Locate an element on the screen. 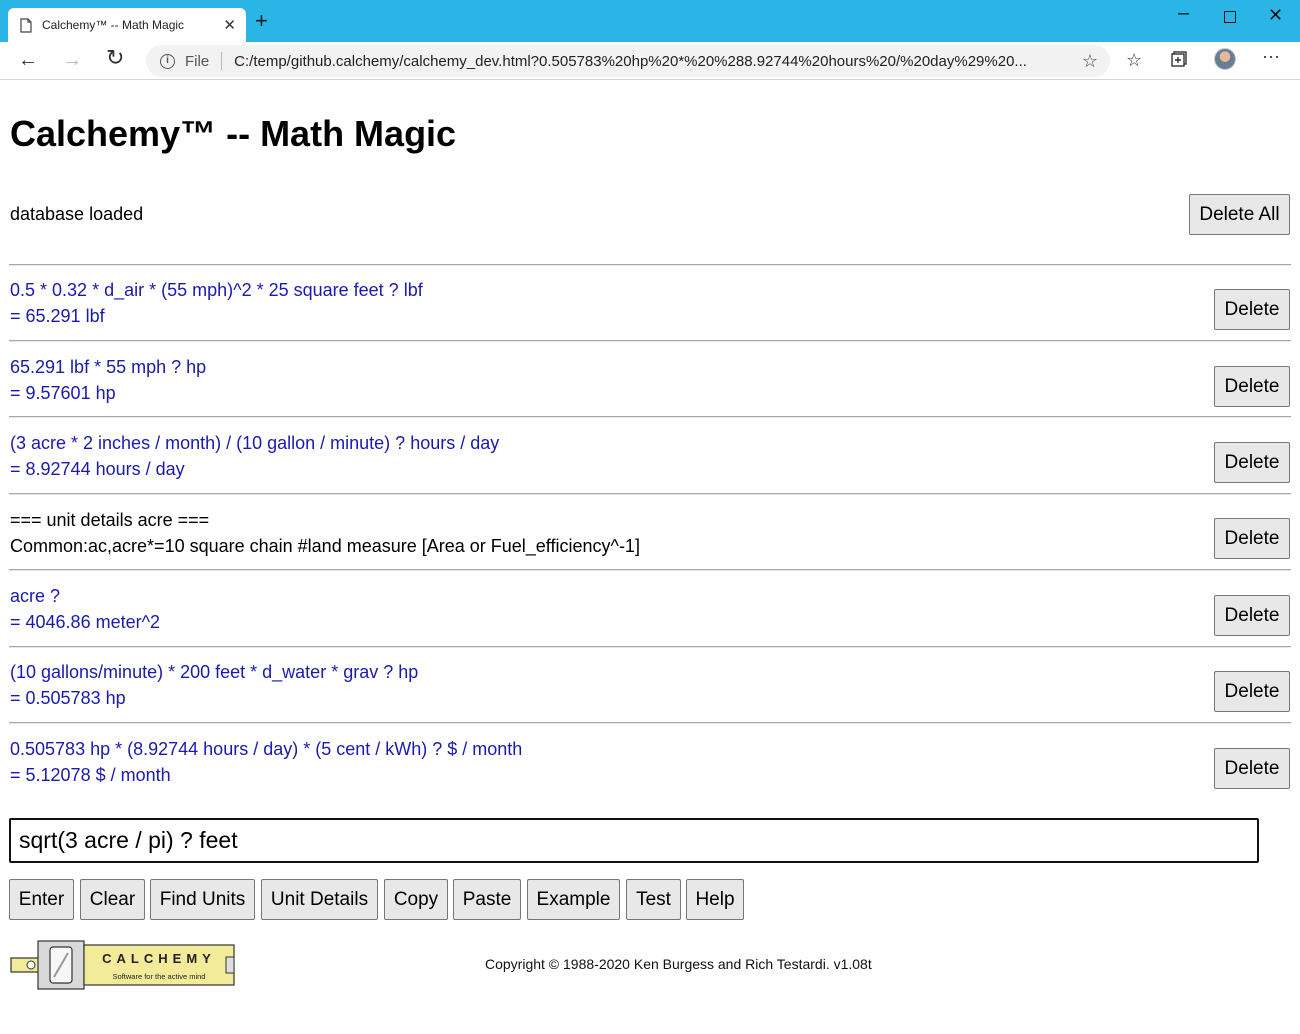 The image size is (1300, 1034). close-window-icon: ✕ is located at coordinates (1275, 15).